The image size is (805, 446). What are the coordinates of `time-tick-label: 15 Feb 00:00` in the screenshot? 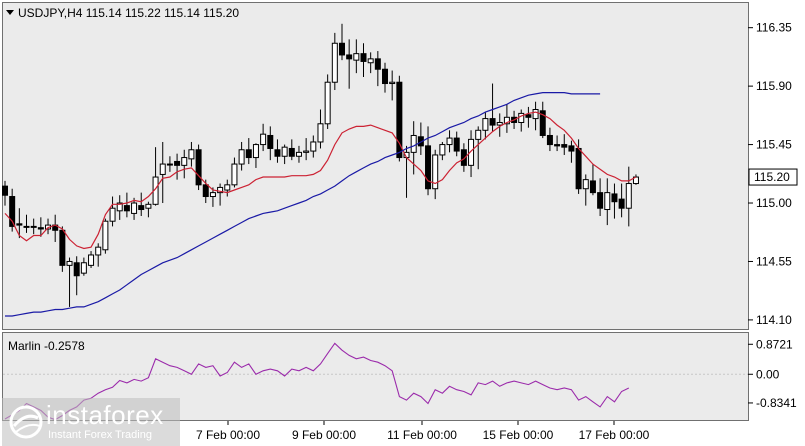 It's located at (518, 435).